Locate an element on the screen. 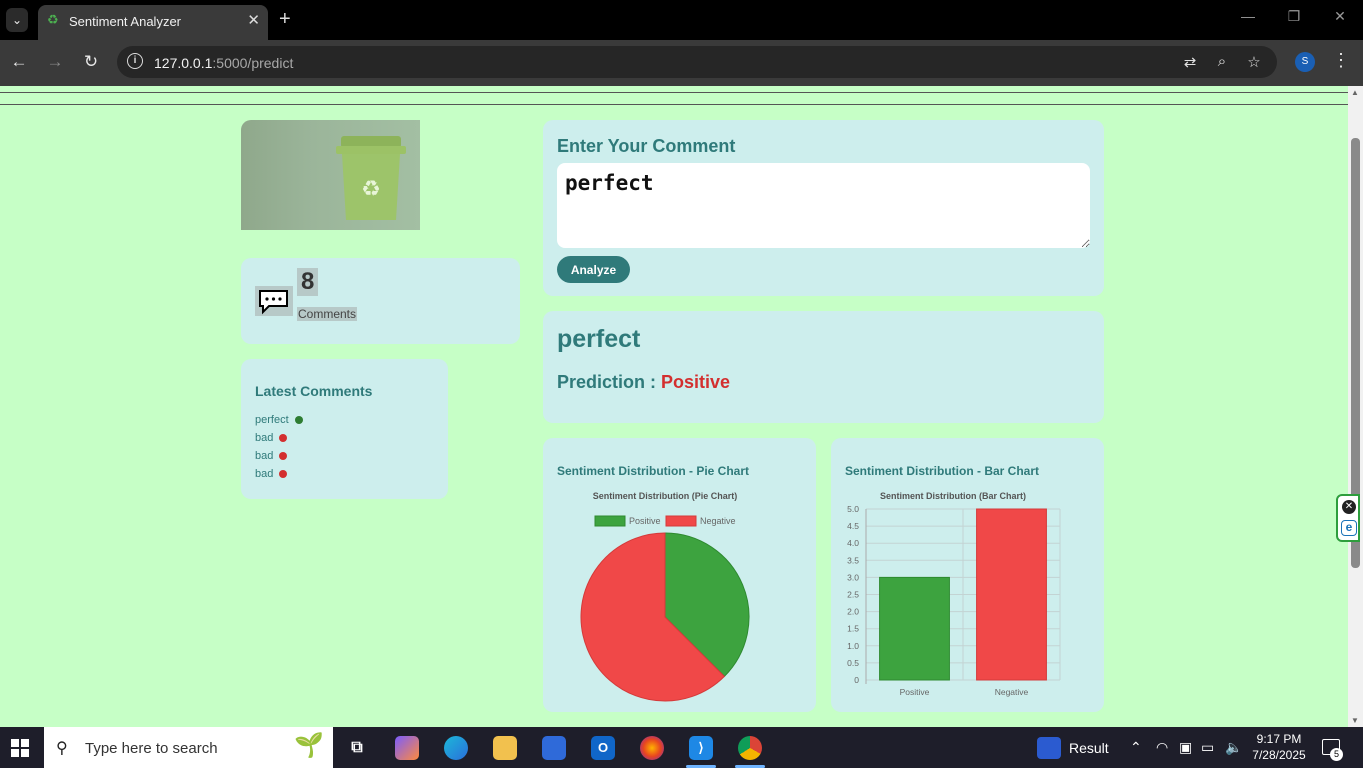  y-tick-label: 3.0 is located at coordinates (853, 577).